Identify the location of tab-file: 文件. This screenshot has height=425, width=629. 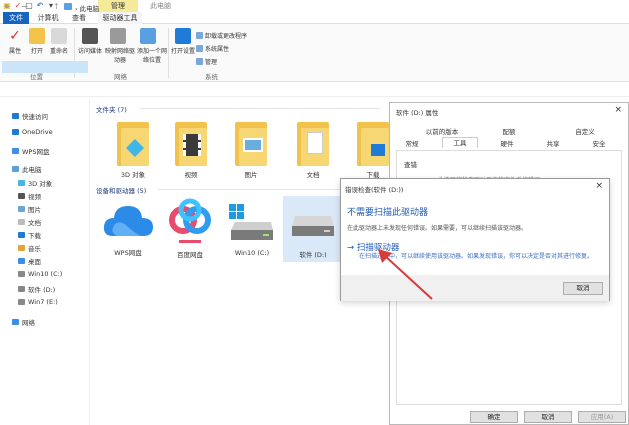
(16, 18).